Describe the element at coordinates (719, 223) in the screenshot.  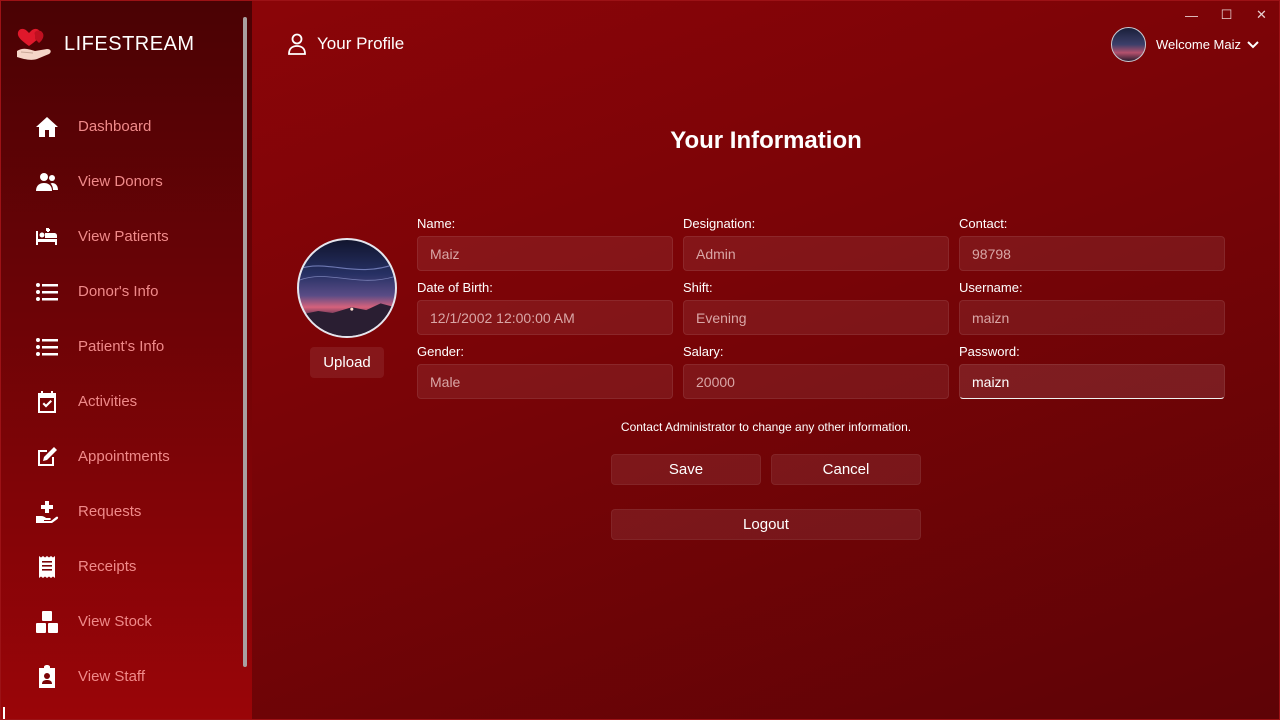
I see `designation-label: Designation:` at that location.